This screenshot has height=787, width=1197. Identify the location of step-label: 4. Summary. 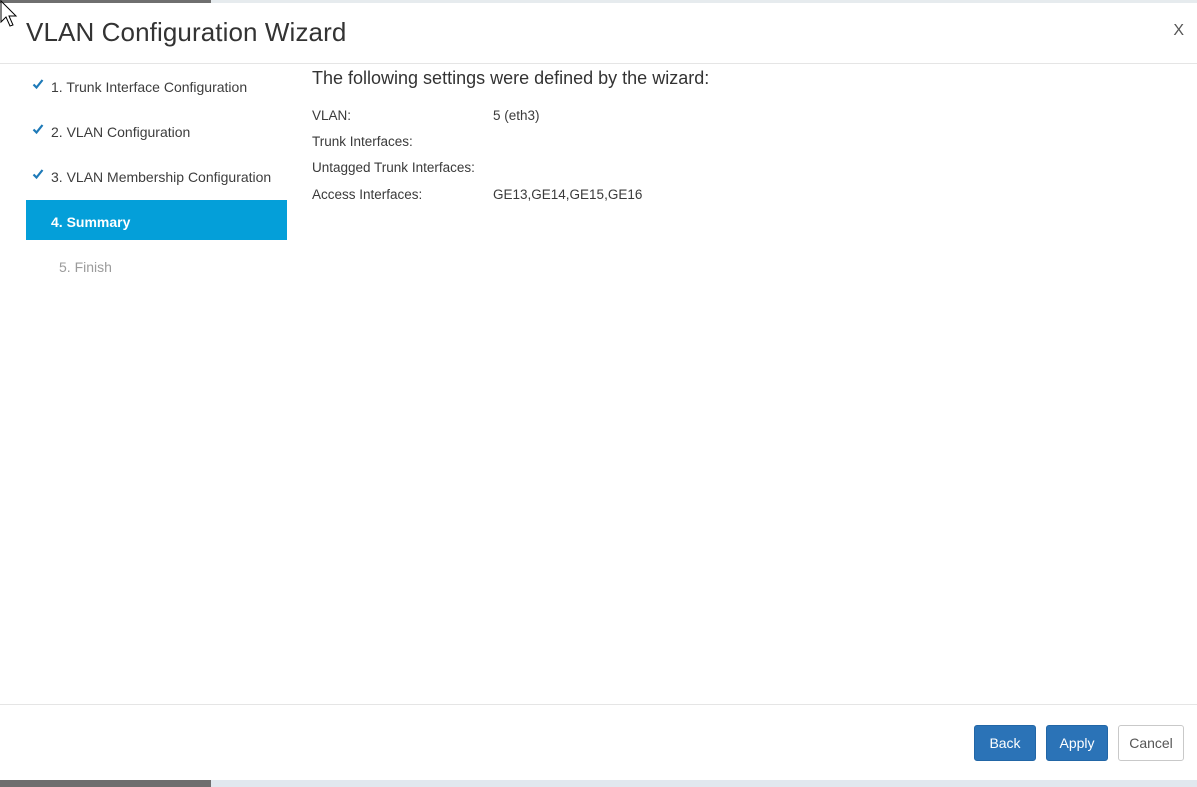
(91, 222).